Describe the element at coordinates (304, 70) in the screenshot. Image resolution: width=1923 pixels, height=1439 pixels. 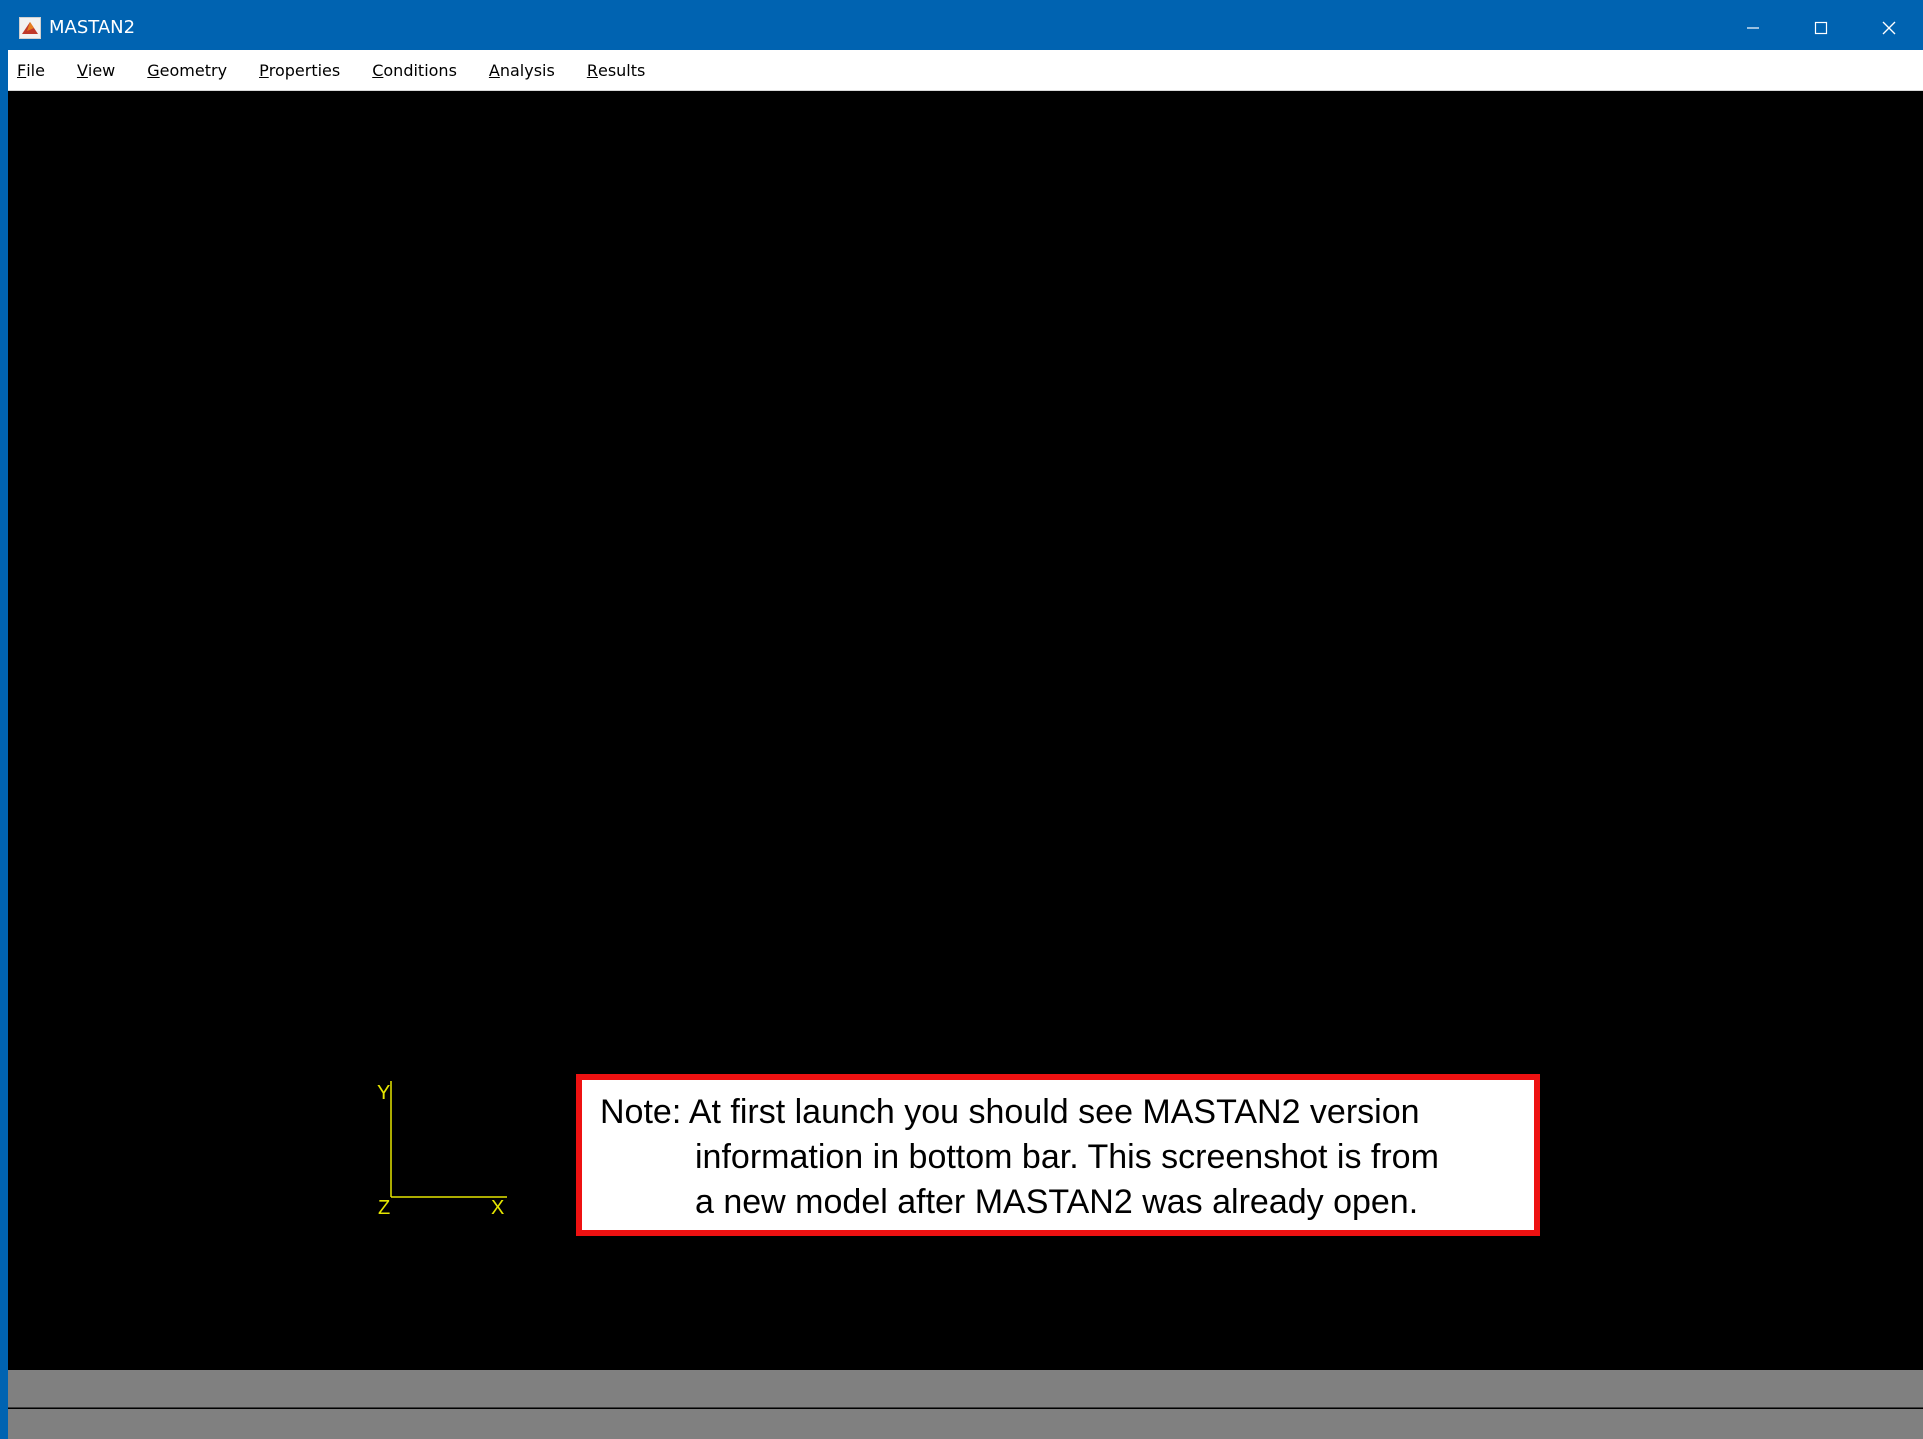
I see `menu-properties-label: roperties` at that location.